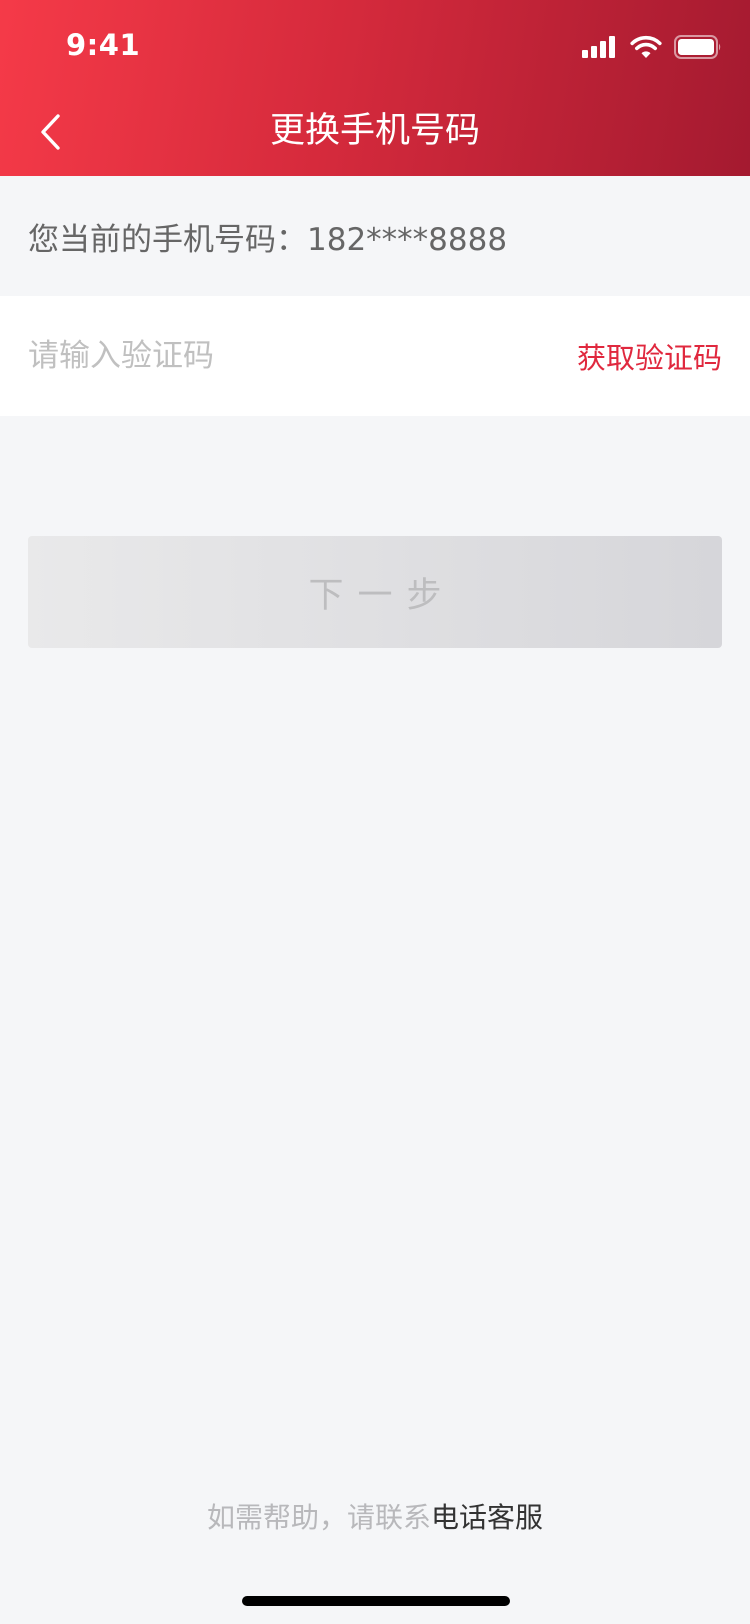 The image size is (750, 1624). I want to click on phone-support-link: 电话客服, so click(487, 1517).